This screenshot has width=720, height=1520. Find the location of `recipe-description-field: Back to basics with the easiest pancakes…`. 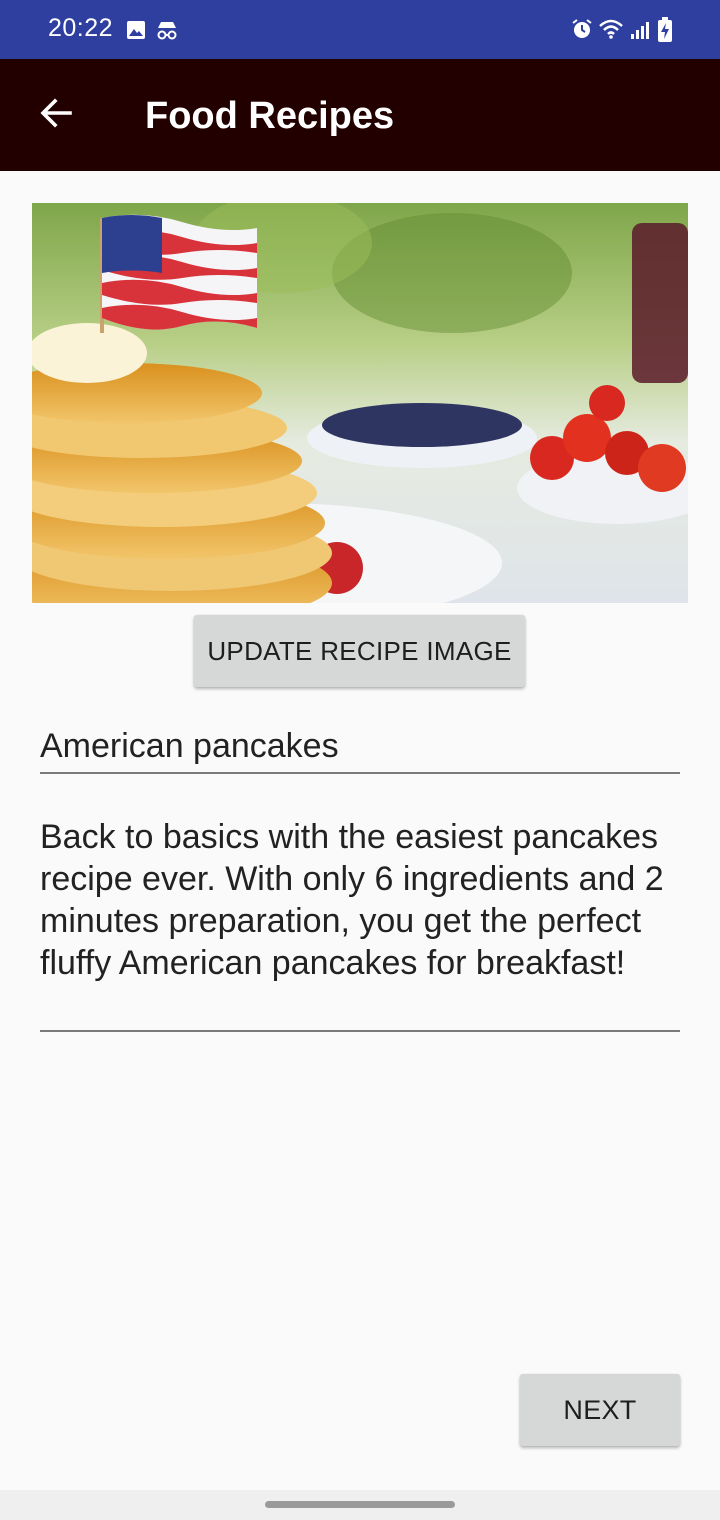

recipe-description-field: Back to basics with the easiest pancakes… is located at coordinates (360, 924).